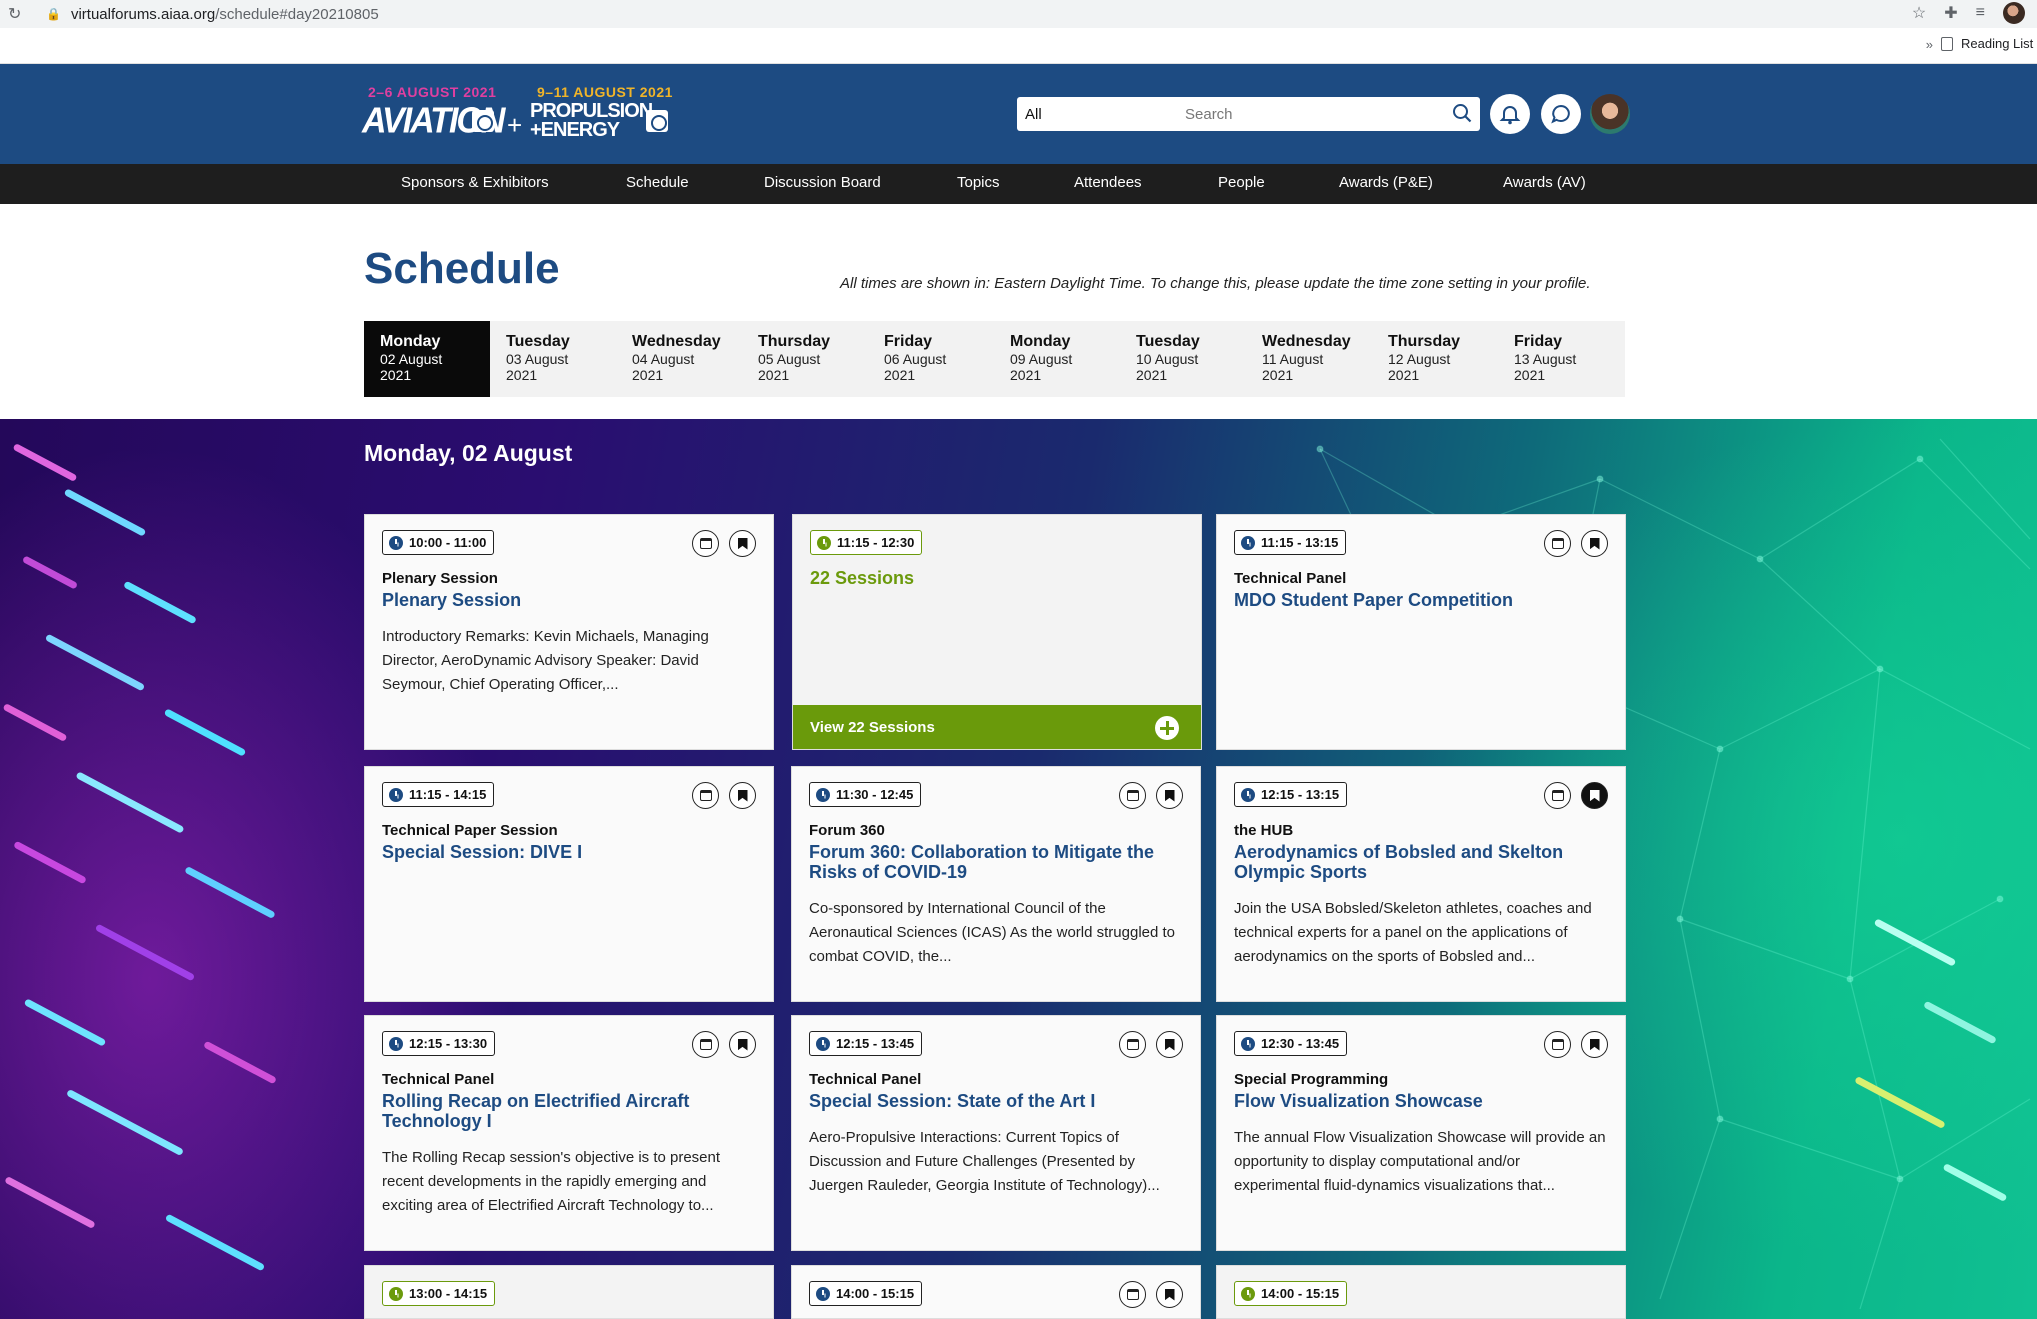  Describe the element at coordinates (679, 359) in the screenshot. I see `day-tab: Wednesday 04 August 2021` at that location.